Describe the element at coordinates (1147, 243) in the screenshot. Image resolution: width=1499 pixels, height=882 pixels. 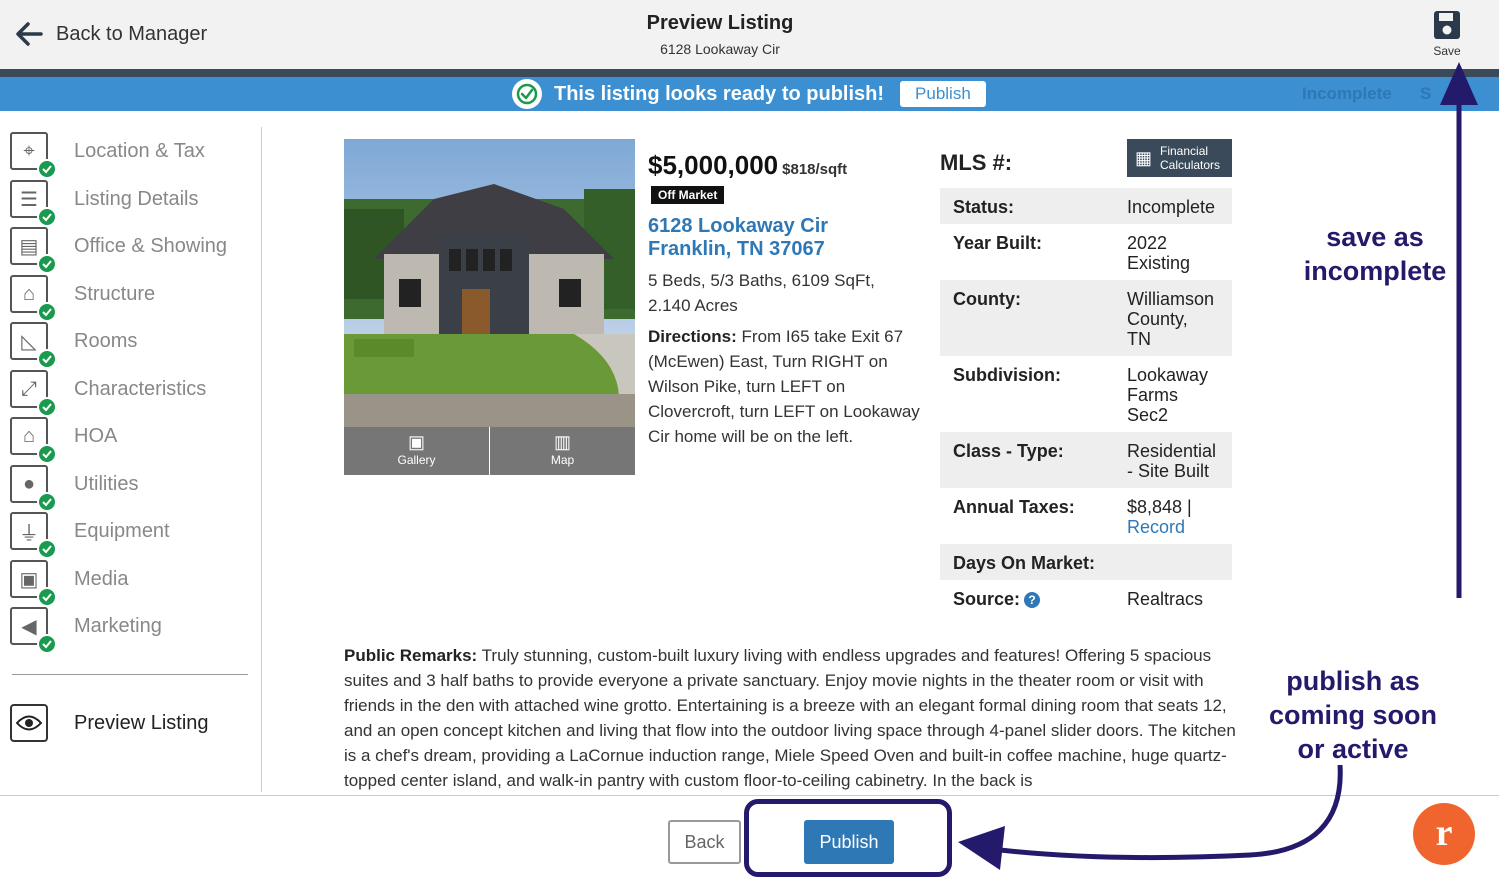
I see `fact-value: 2022` at that location.